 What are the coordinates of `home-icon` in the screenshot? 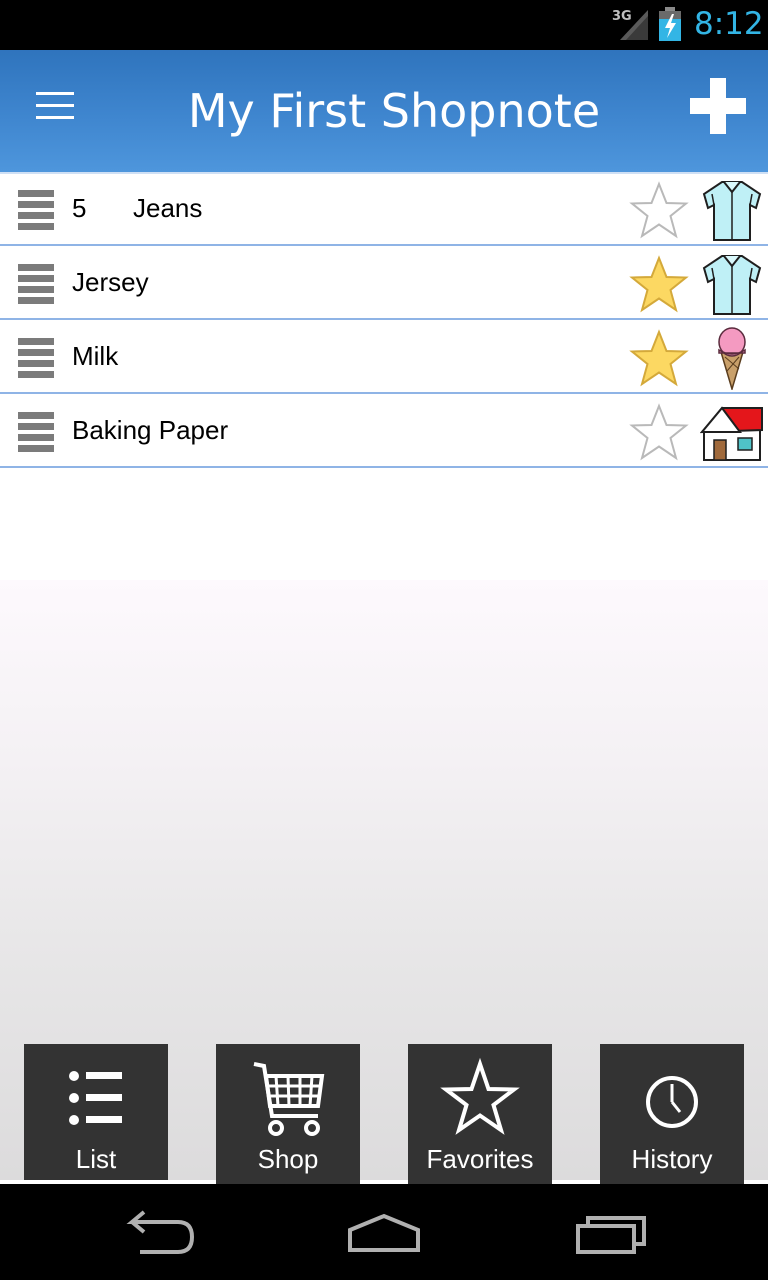 It's located at (384, 1234).